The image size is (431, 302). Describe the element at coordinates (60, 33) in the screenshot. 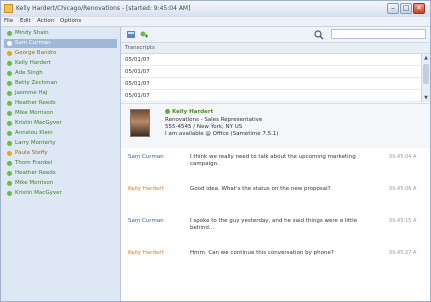

I see `contact-item: Mindy Shain` at that location.